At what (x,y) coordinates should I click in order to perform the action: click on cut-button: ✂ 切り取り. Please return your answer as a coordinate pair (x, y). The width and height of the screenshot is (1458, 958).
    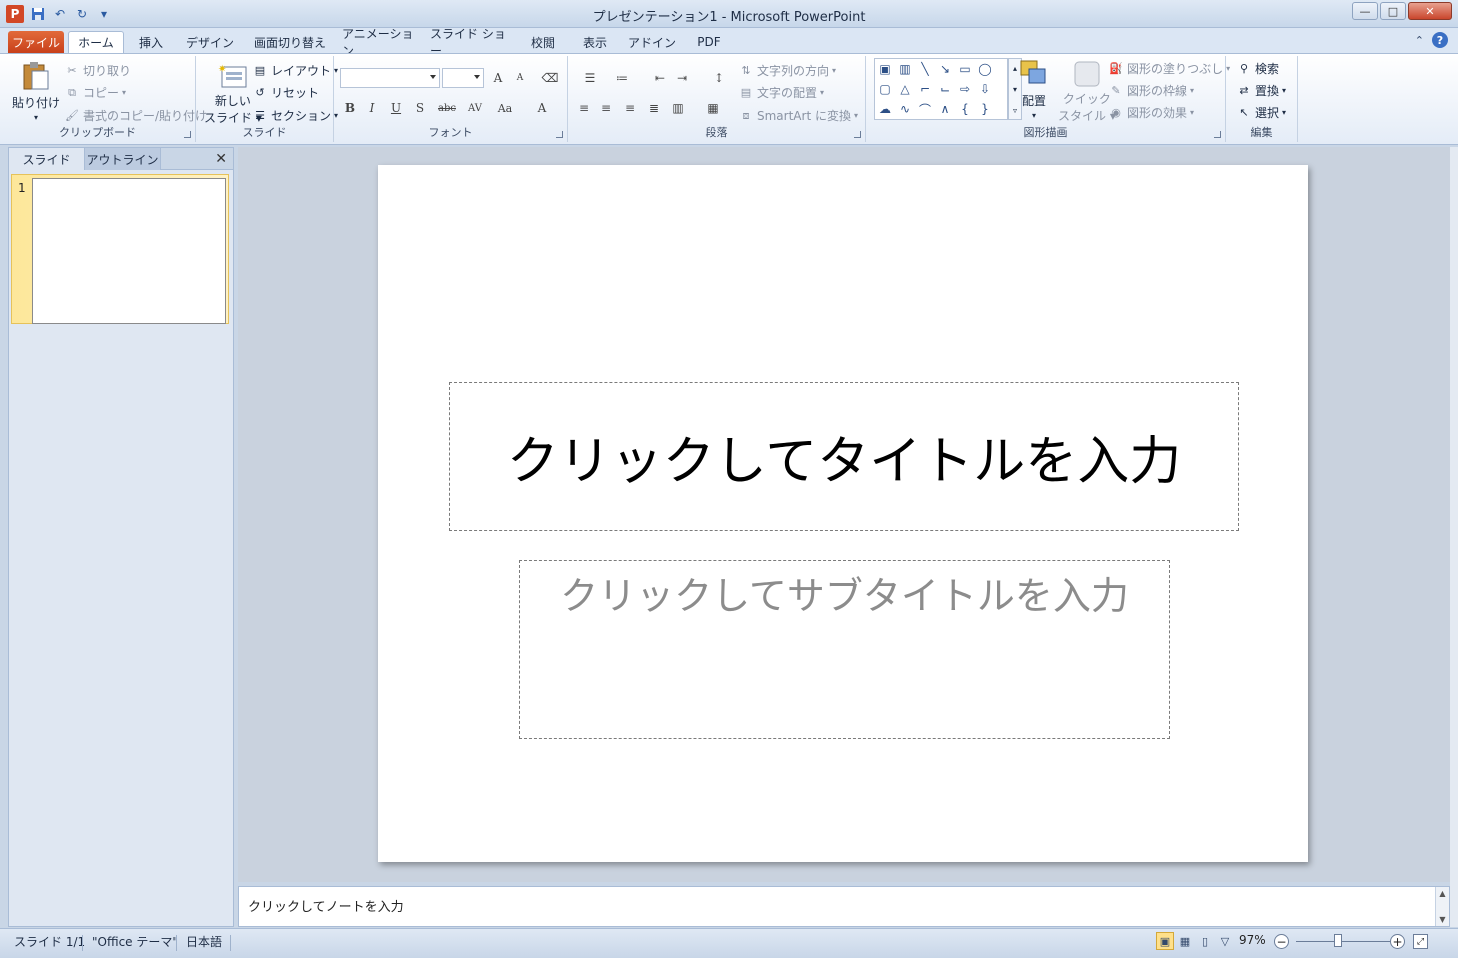
    Looking at the image, I should click on (97, 70).